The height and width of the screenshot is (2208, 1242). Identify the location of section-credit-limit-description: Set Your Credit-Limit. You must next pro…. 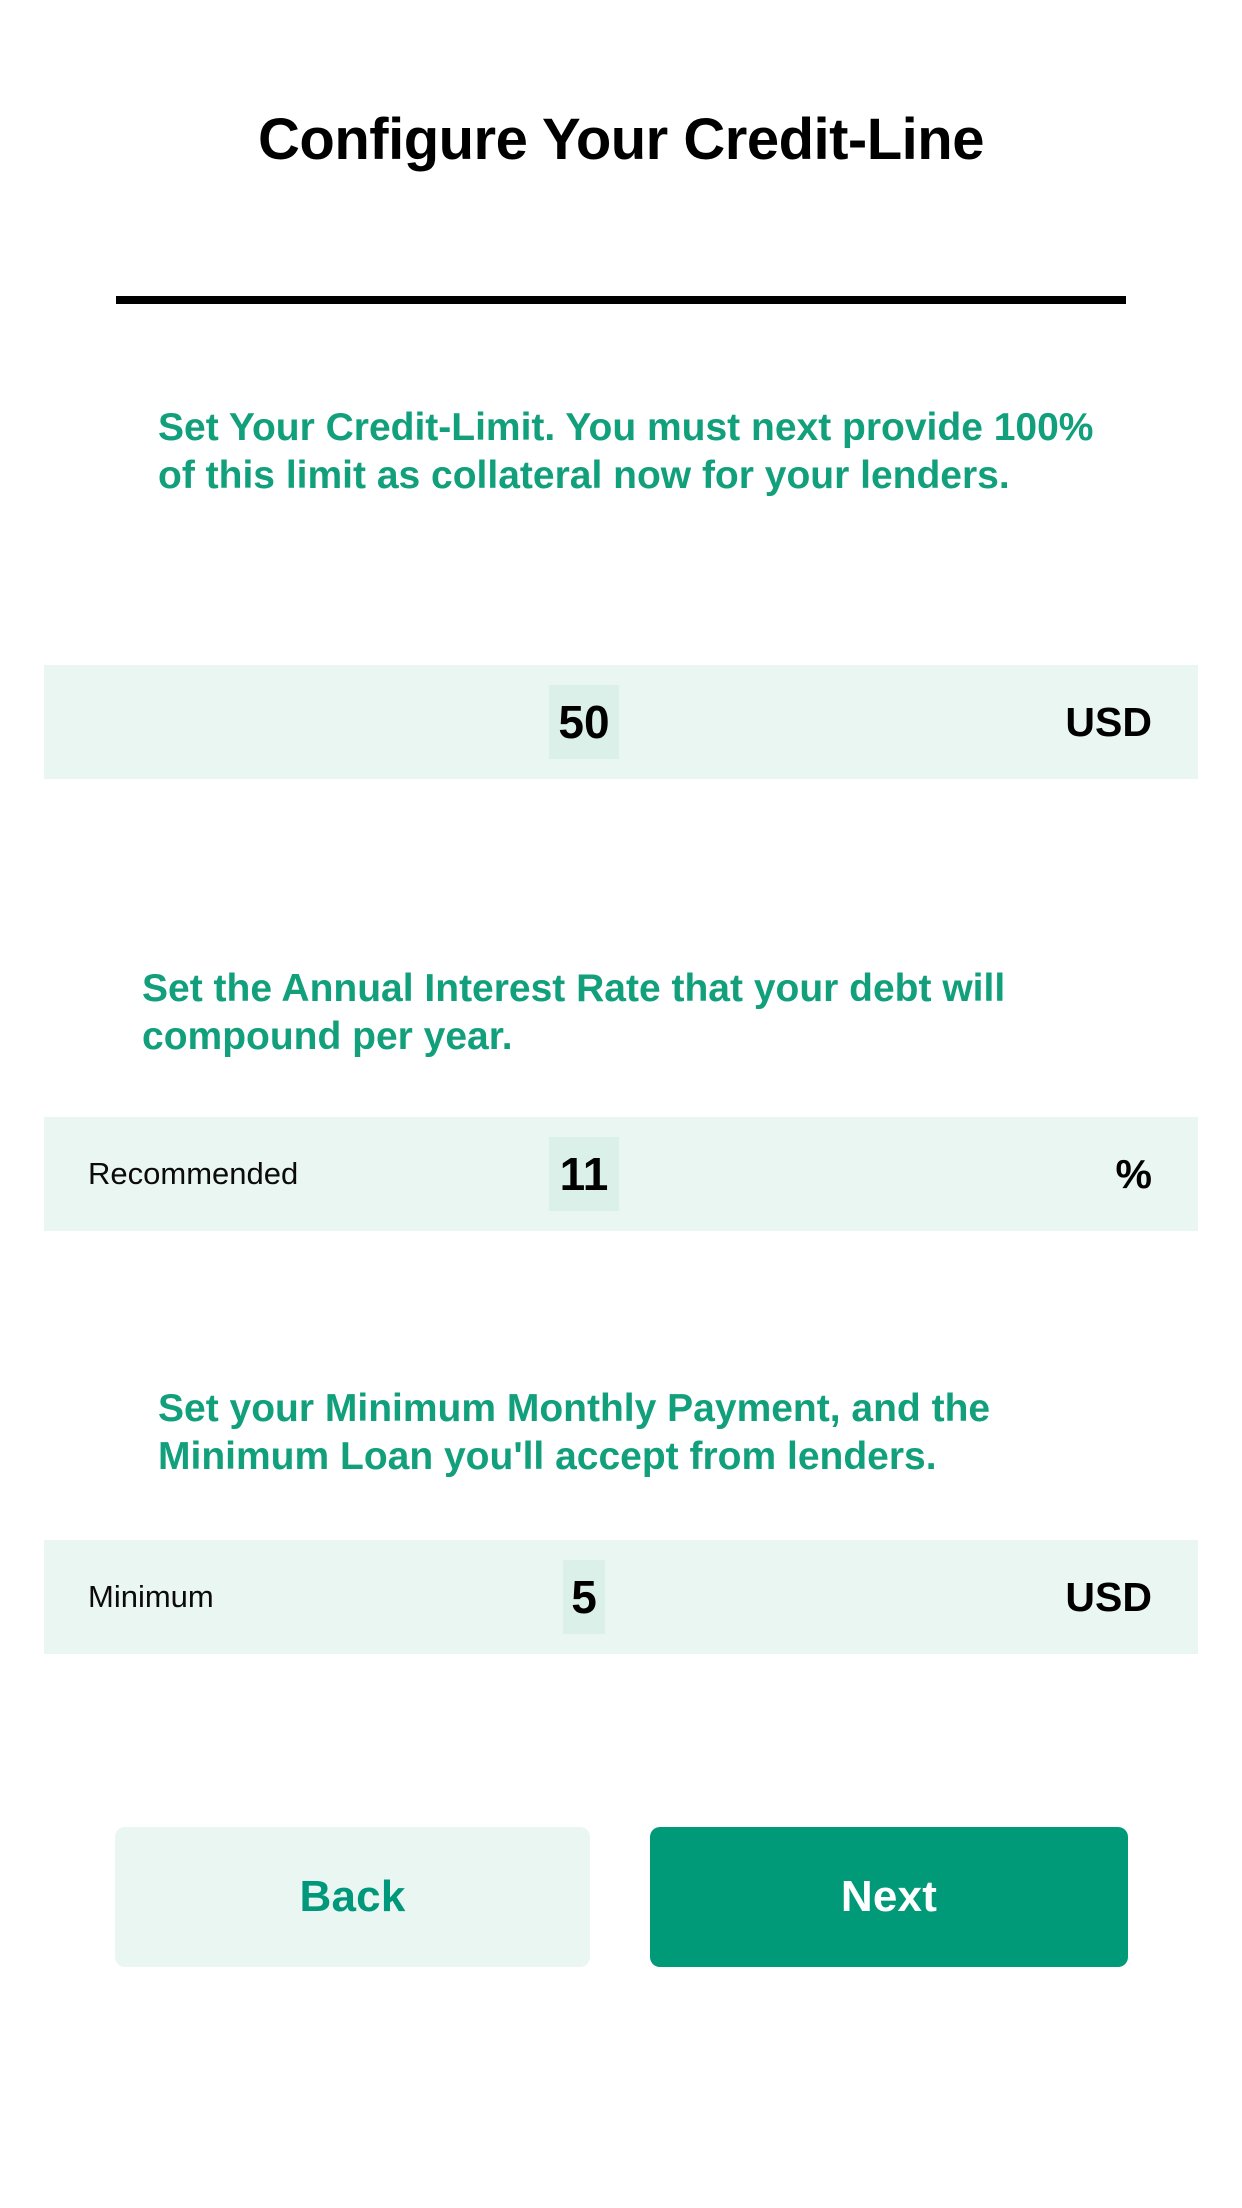
(626, 452).